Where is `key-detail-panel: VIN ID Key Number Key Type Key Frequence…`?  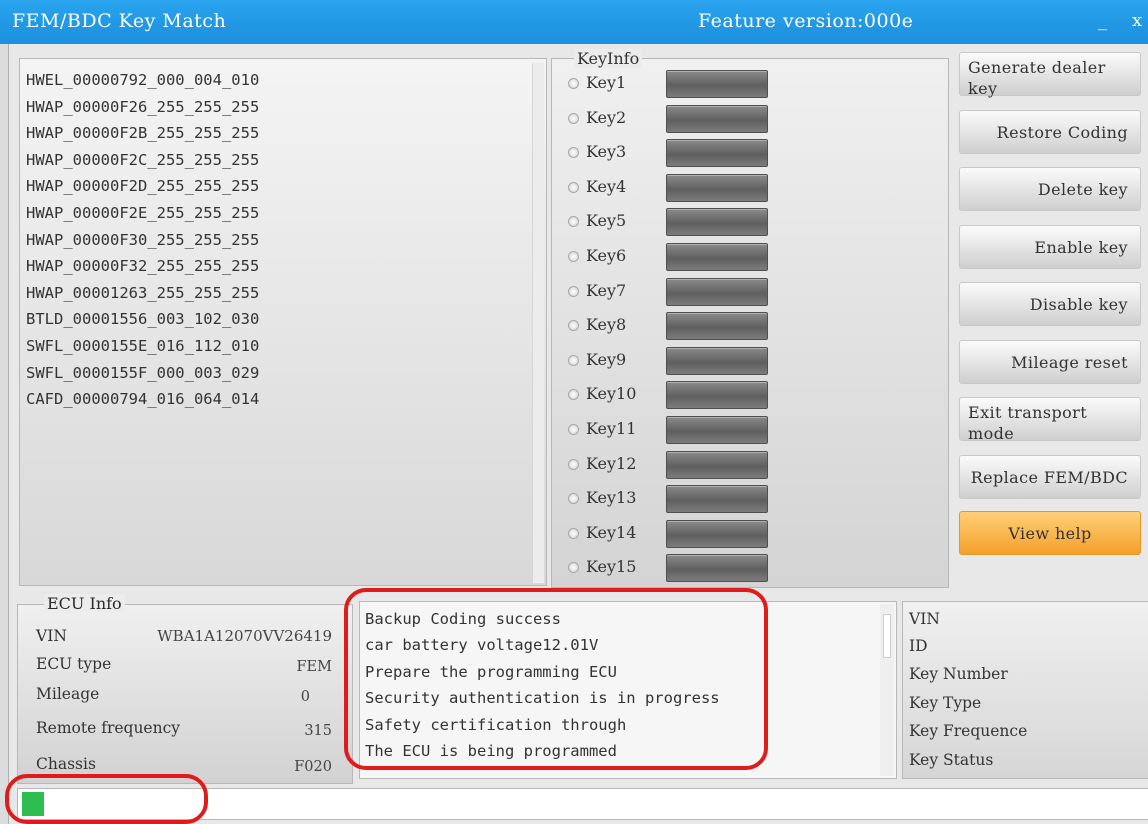
key-detail-panel: VIN ID Key Number Key Type Key Frequence… is located at coordinates (1025, 690).